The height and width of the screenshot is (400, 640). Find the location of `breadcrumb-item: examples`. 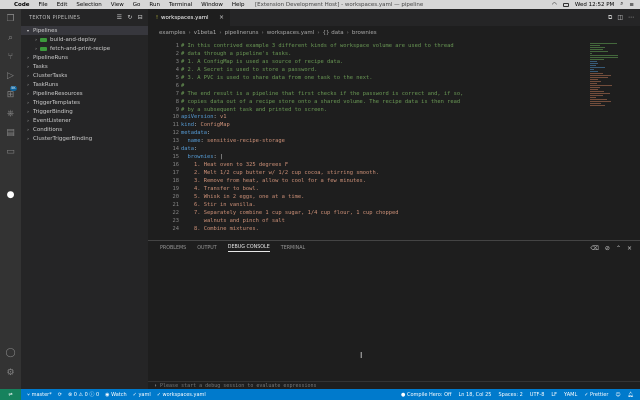

breadcrumb-item: examples is located at coordinates (172, 33).